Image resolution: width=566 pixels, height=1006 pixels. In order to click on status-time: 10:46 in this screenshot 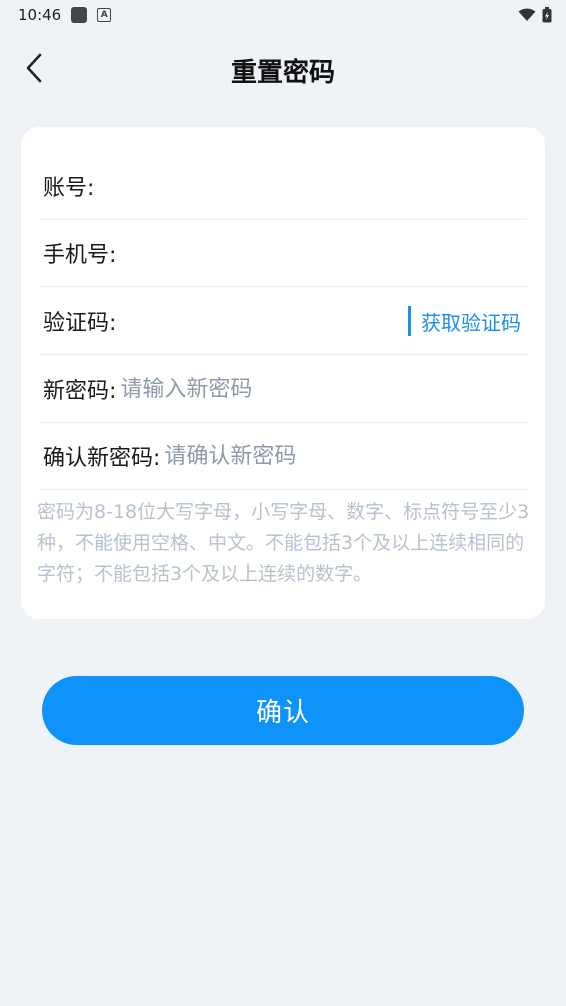, I will do `click(40, 15)`.